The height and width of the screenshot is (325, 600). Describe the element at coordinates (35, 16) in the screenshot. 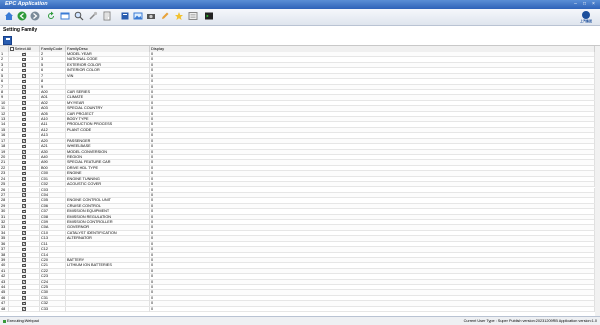

I see `forward-icon` at that location.